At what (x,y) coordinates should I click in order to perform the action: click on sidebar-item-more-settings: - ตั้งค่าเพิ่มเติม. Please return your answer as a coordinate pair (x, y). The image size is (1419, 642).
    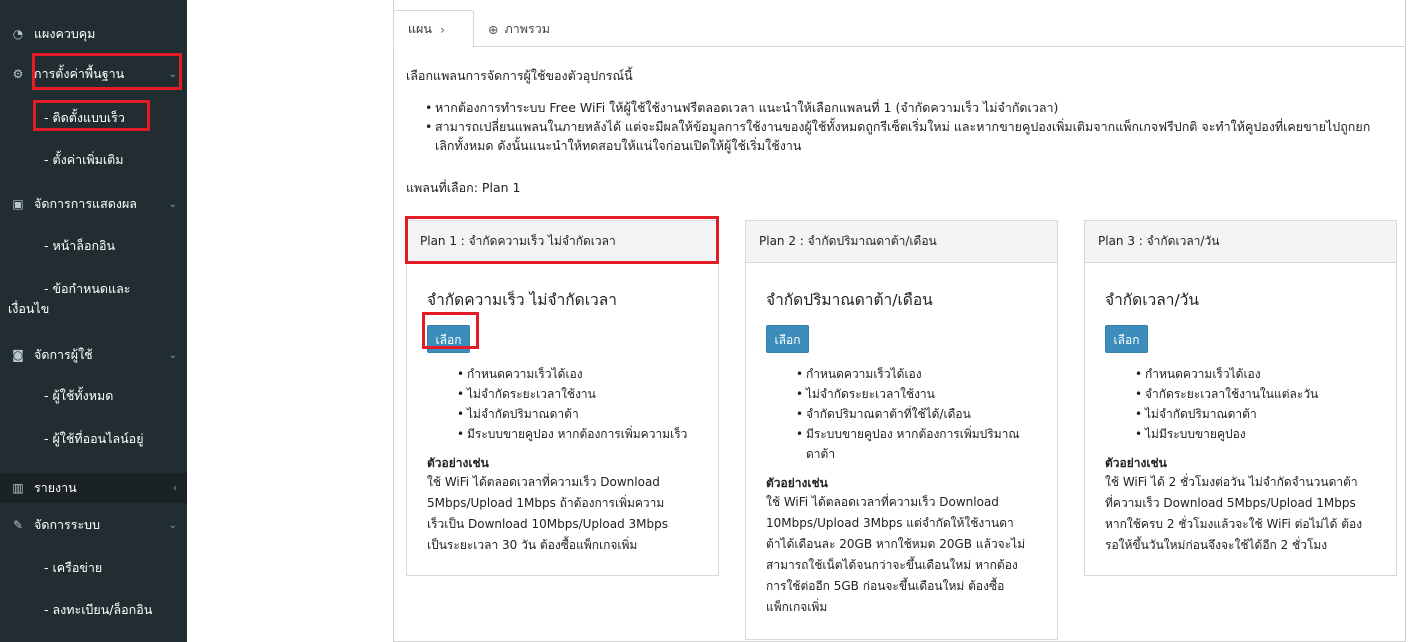
    Looking at the image, I should click on (93, 160).